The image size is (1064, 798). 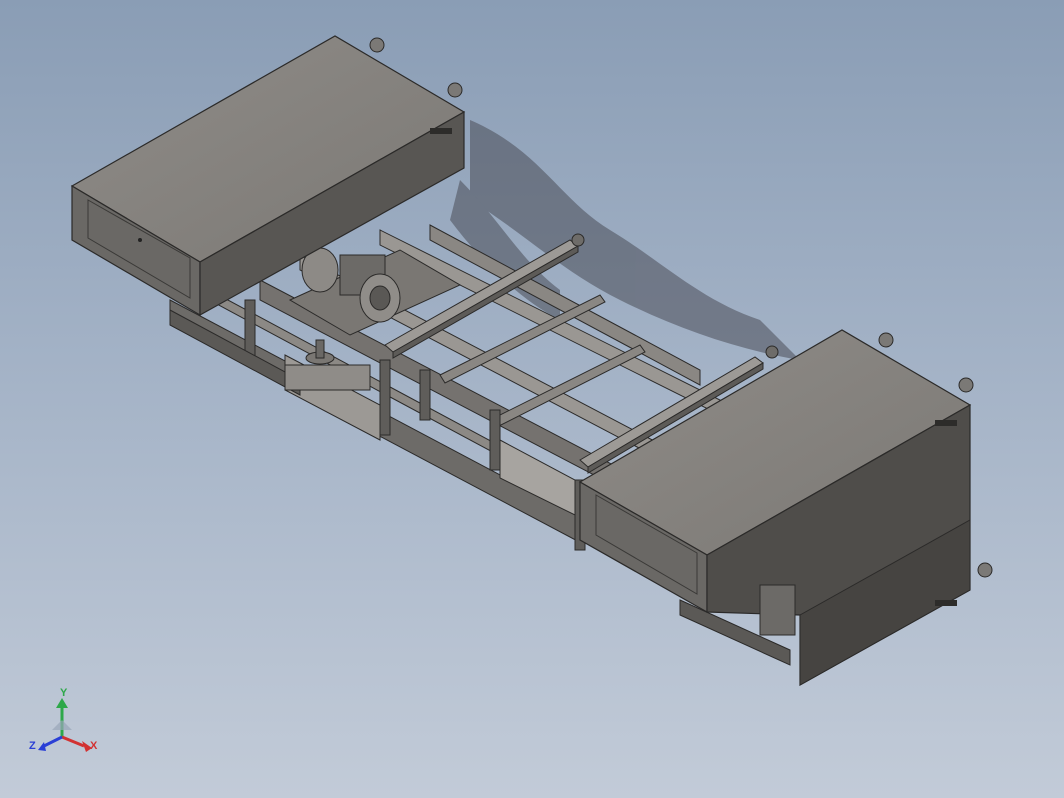 I want to click on triad-y-label: Y, so click(x=64, y=693).